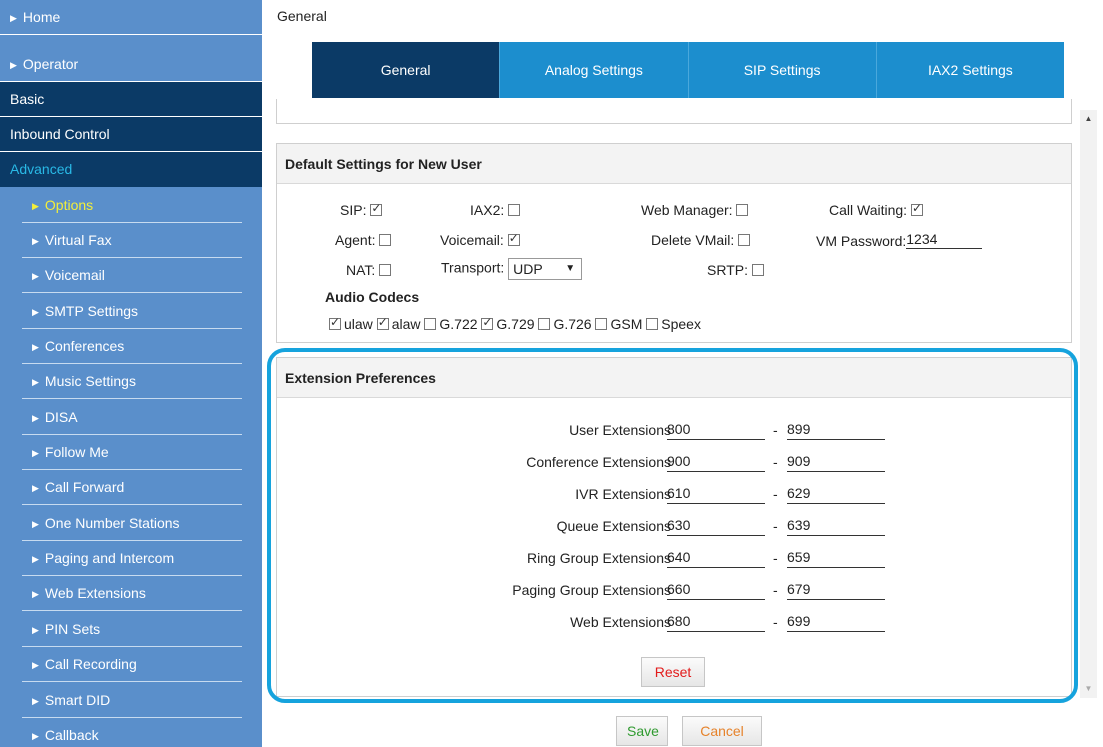 The height and width of the screenshot is (747, 1103). I want to click on srtp-checkbox, so click(757, 270).